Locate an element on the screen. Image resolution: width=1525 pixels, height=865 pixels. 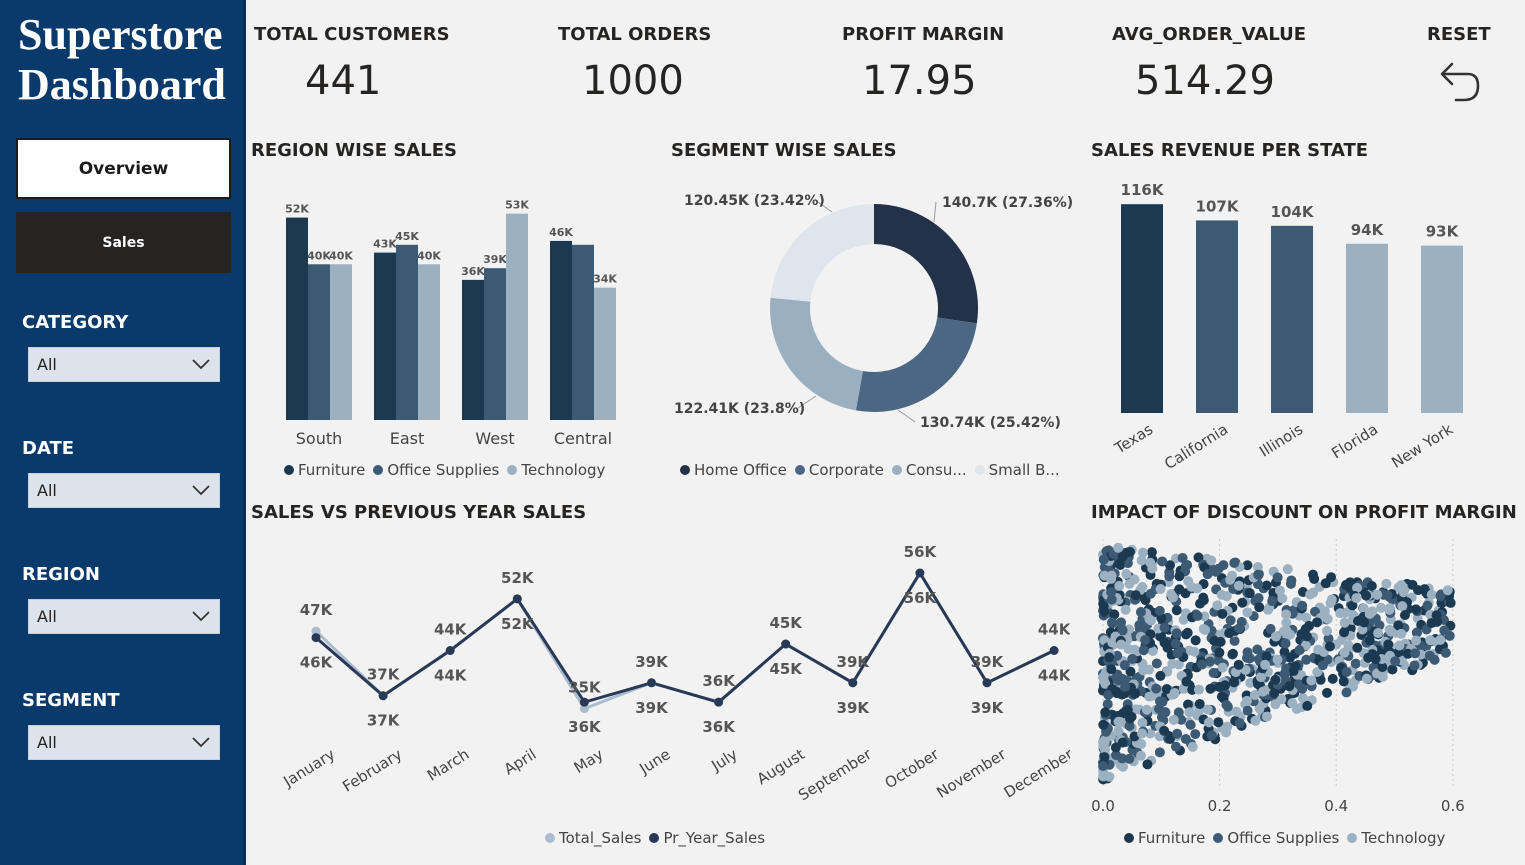
x-tick-label: November is located at coordinates (971, 773).